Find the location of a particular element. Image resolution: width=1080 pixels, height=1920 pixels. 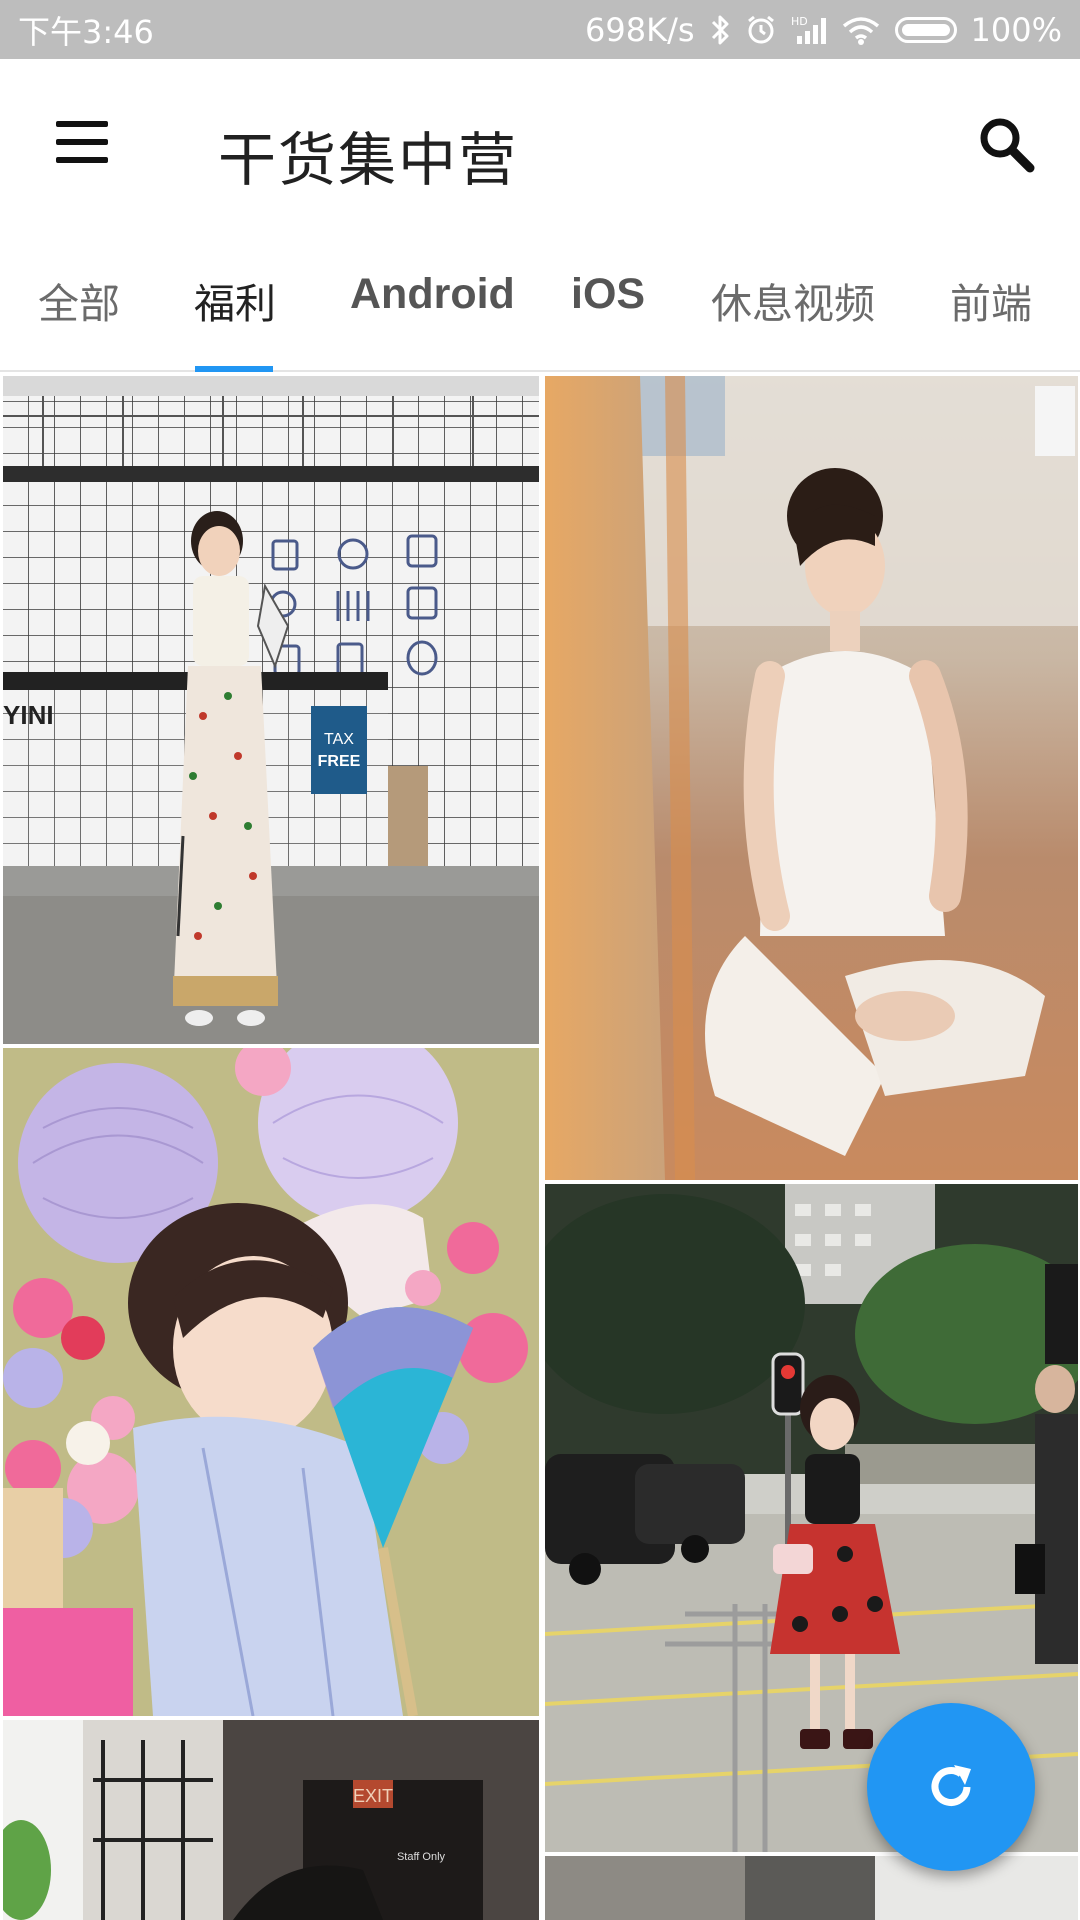

alarm-icon is located at coordinates (761, 30).